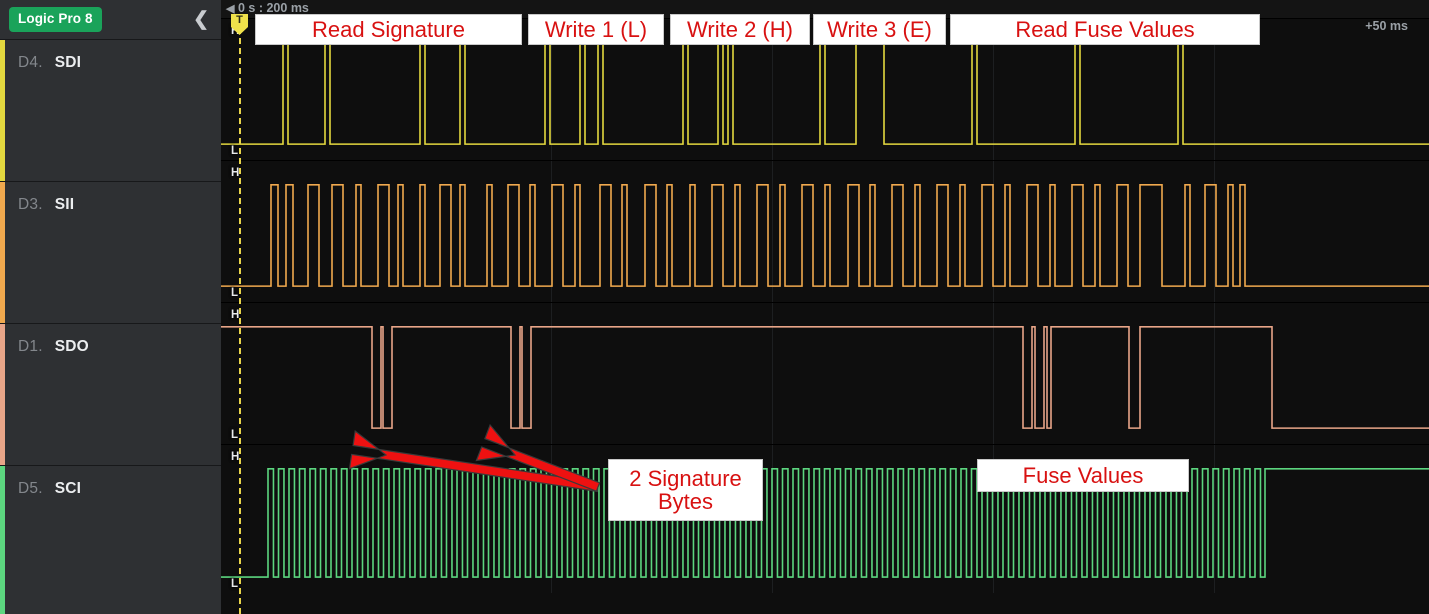  Describe the element at coordinates (110, 539) in the screenshot. I see `channel-row-sci: D5. SCI` at that location.